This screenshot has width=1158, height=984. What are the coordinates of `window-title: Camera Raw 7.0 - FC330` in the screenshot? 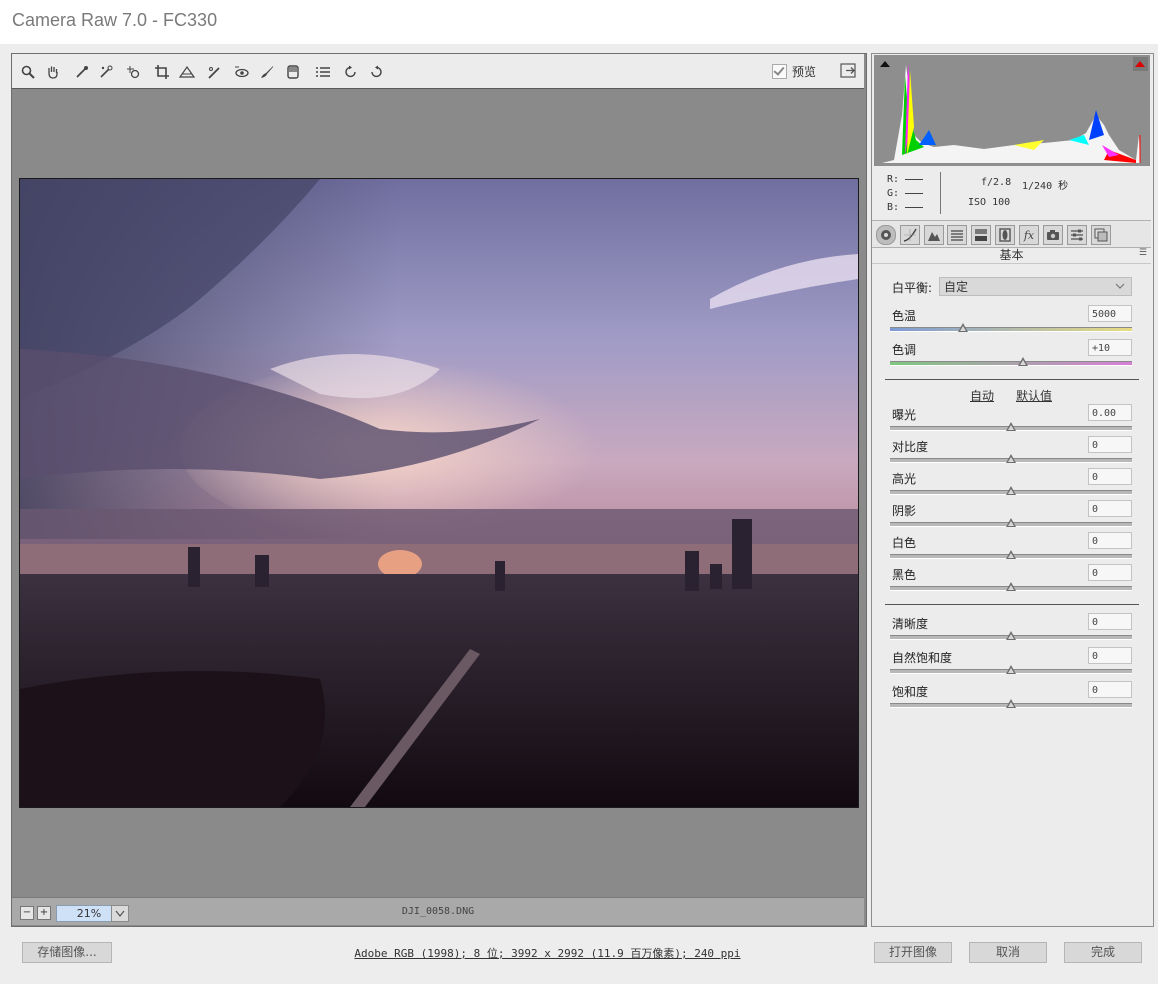 It's located at (115, 20).